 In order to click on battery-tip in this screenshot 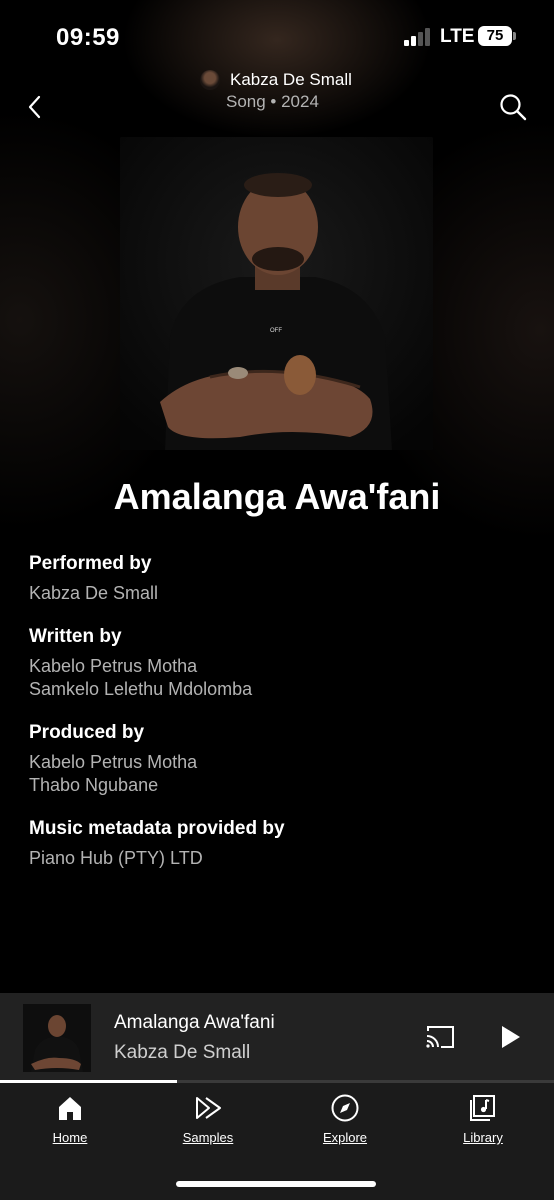, I will do `click(514, 36)`.